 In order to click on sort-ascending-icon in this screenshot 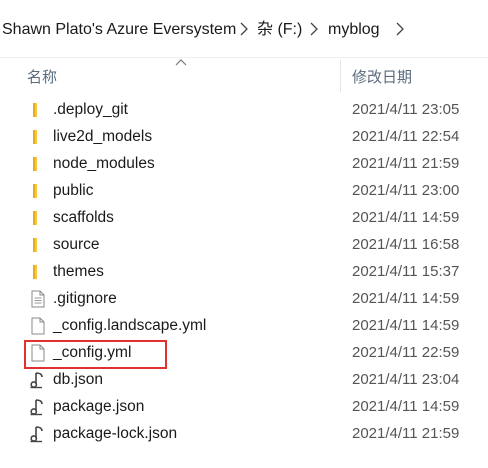, I will do `click(181, 62)`.